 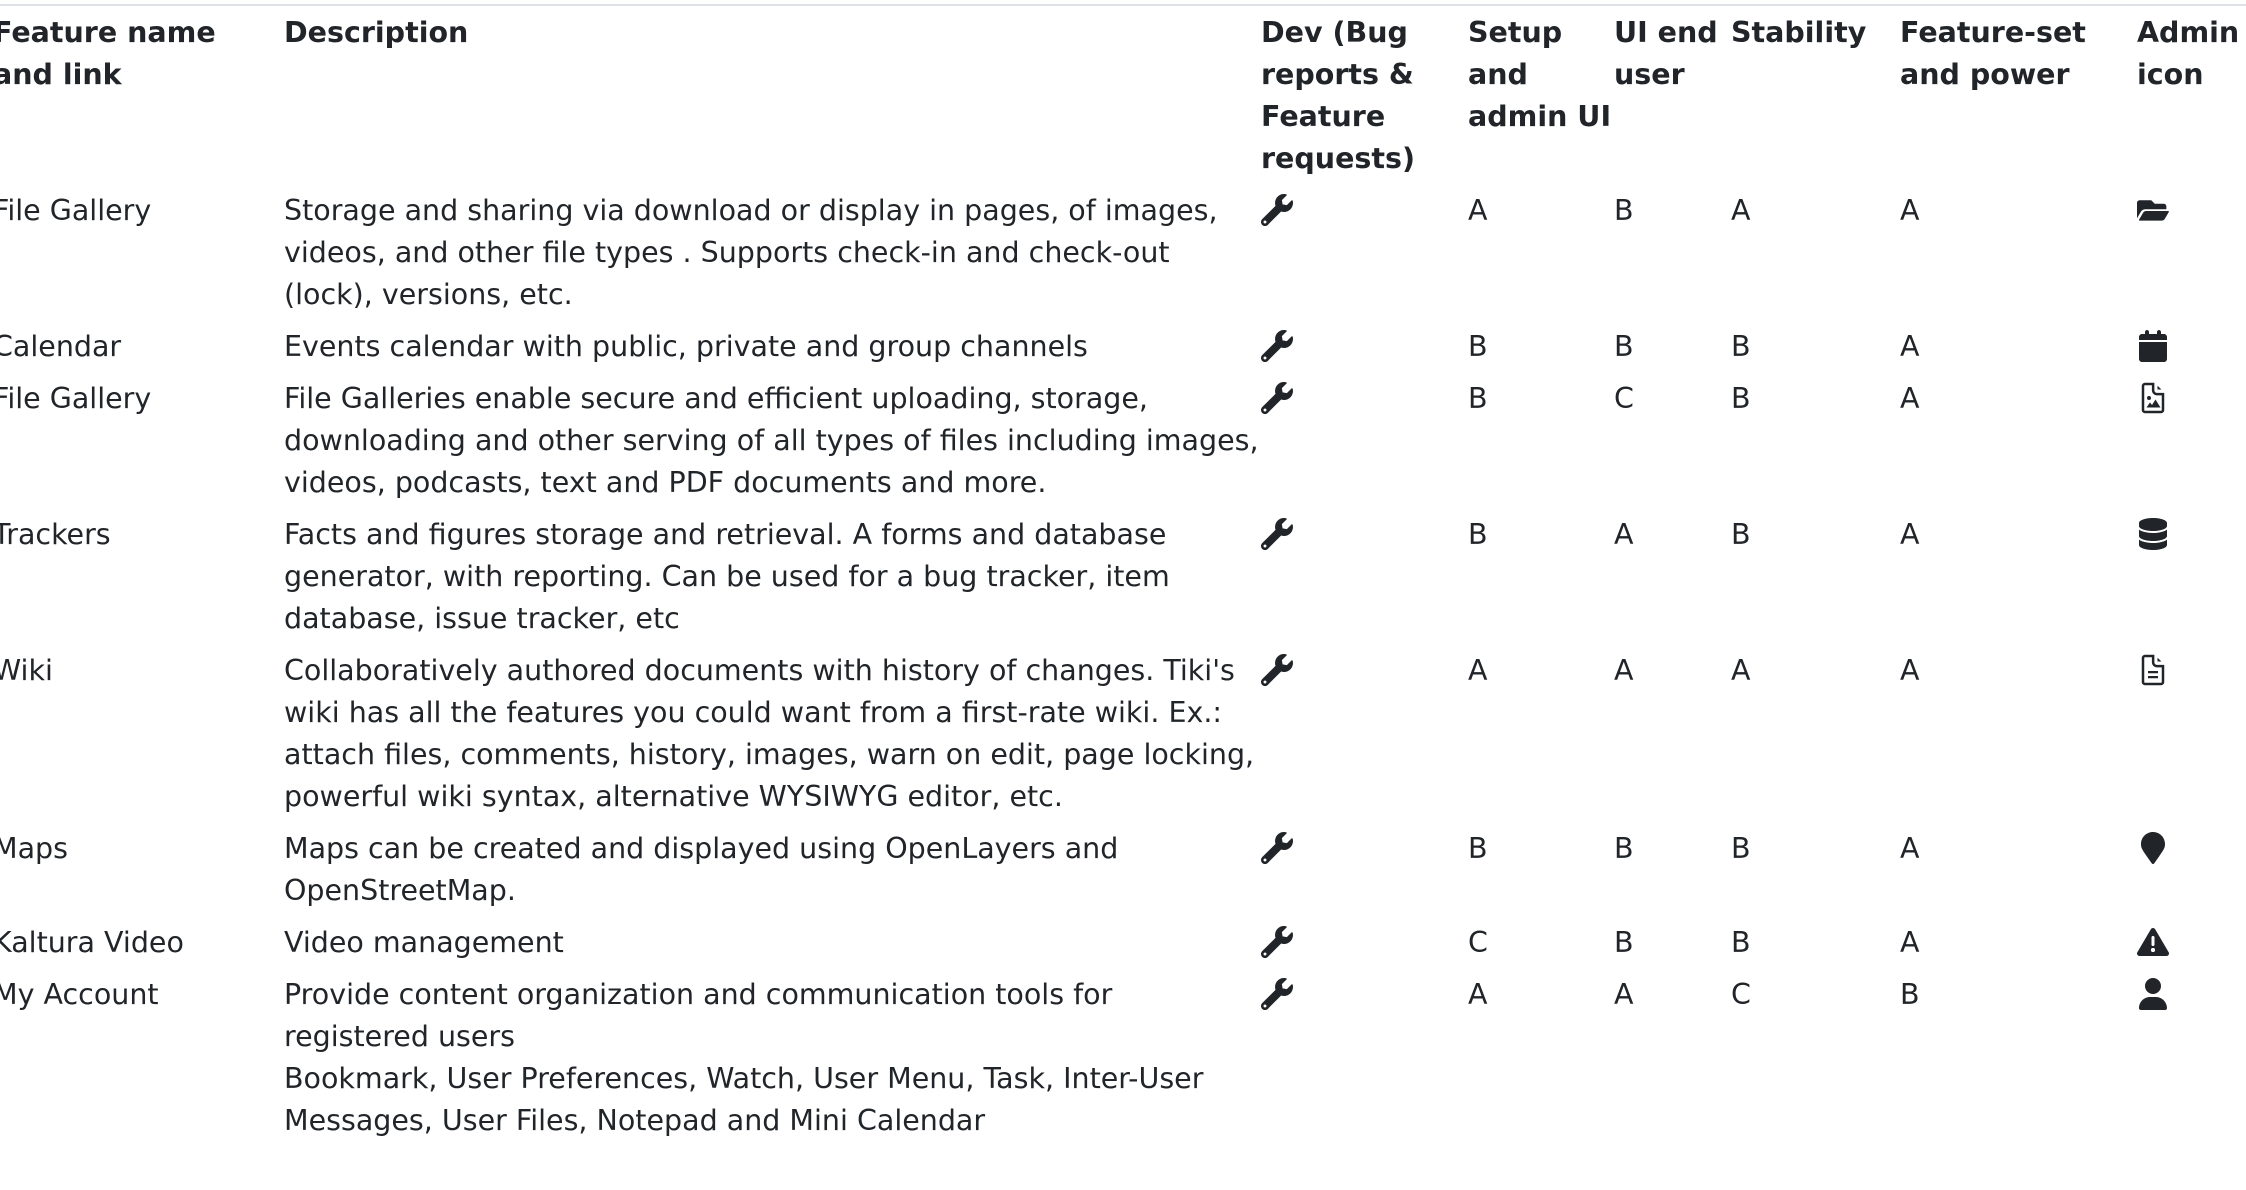 What do you see at coordinates (1993, 53) in the screenshot?
I see `header-featureset: Feature-set and power` at bounding box center [1993, 53].